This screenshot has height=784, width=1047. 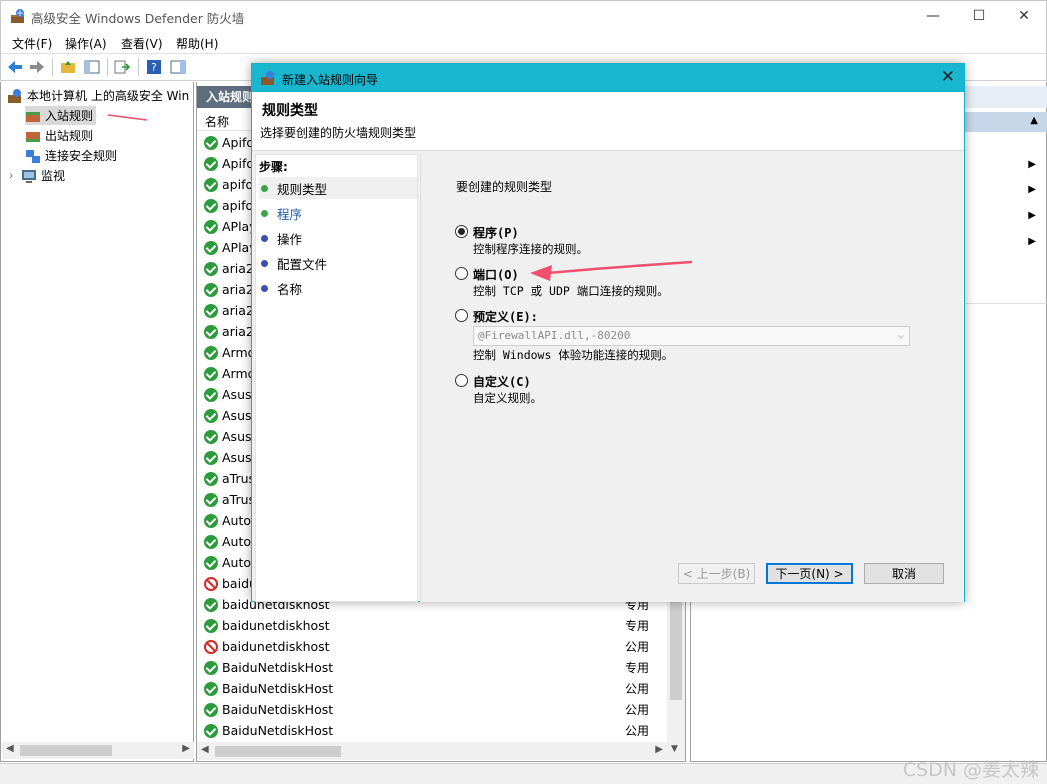 What do you see at coordinates (338, 238) in the screenshot?
I see `step-action: 操作` at bounding box center [338, 238].